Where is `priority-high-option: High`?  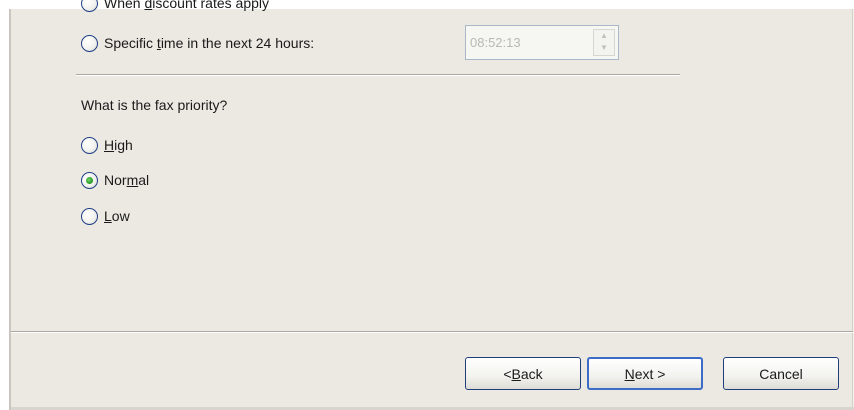
priority-high-option: High is located at coordinates (107, 145).